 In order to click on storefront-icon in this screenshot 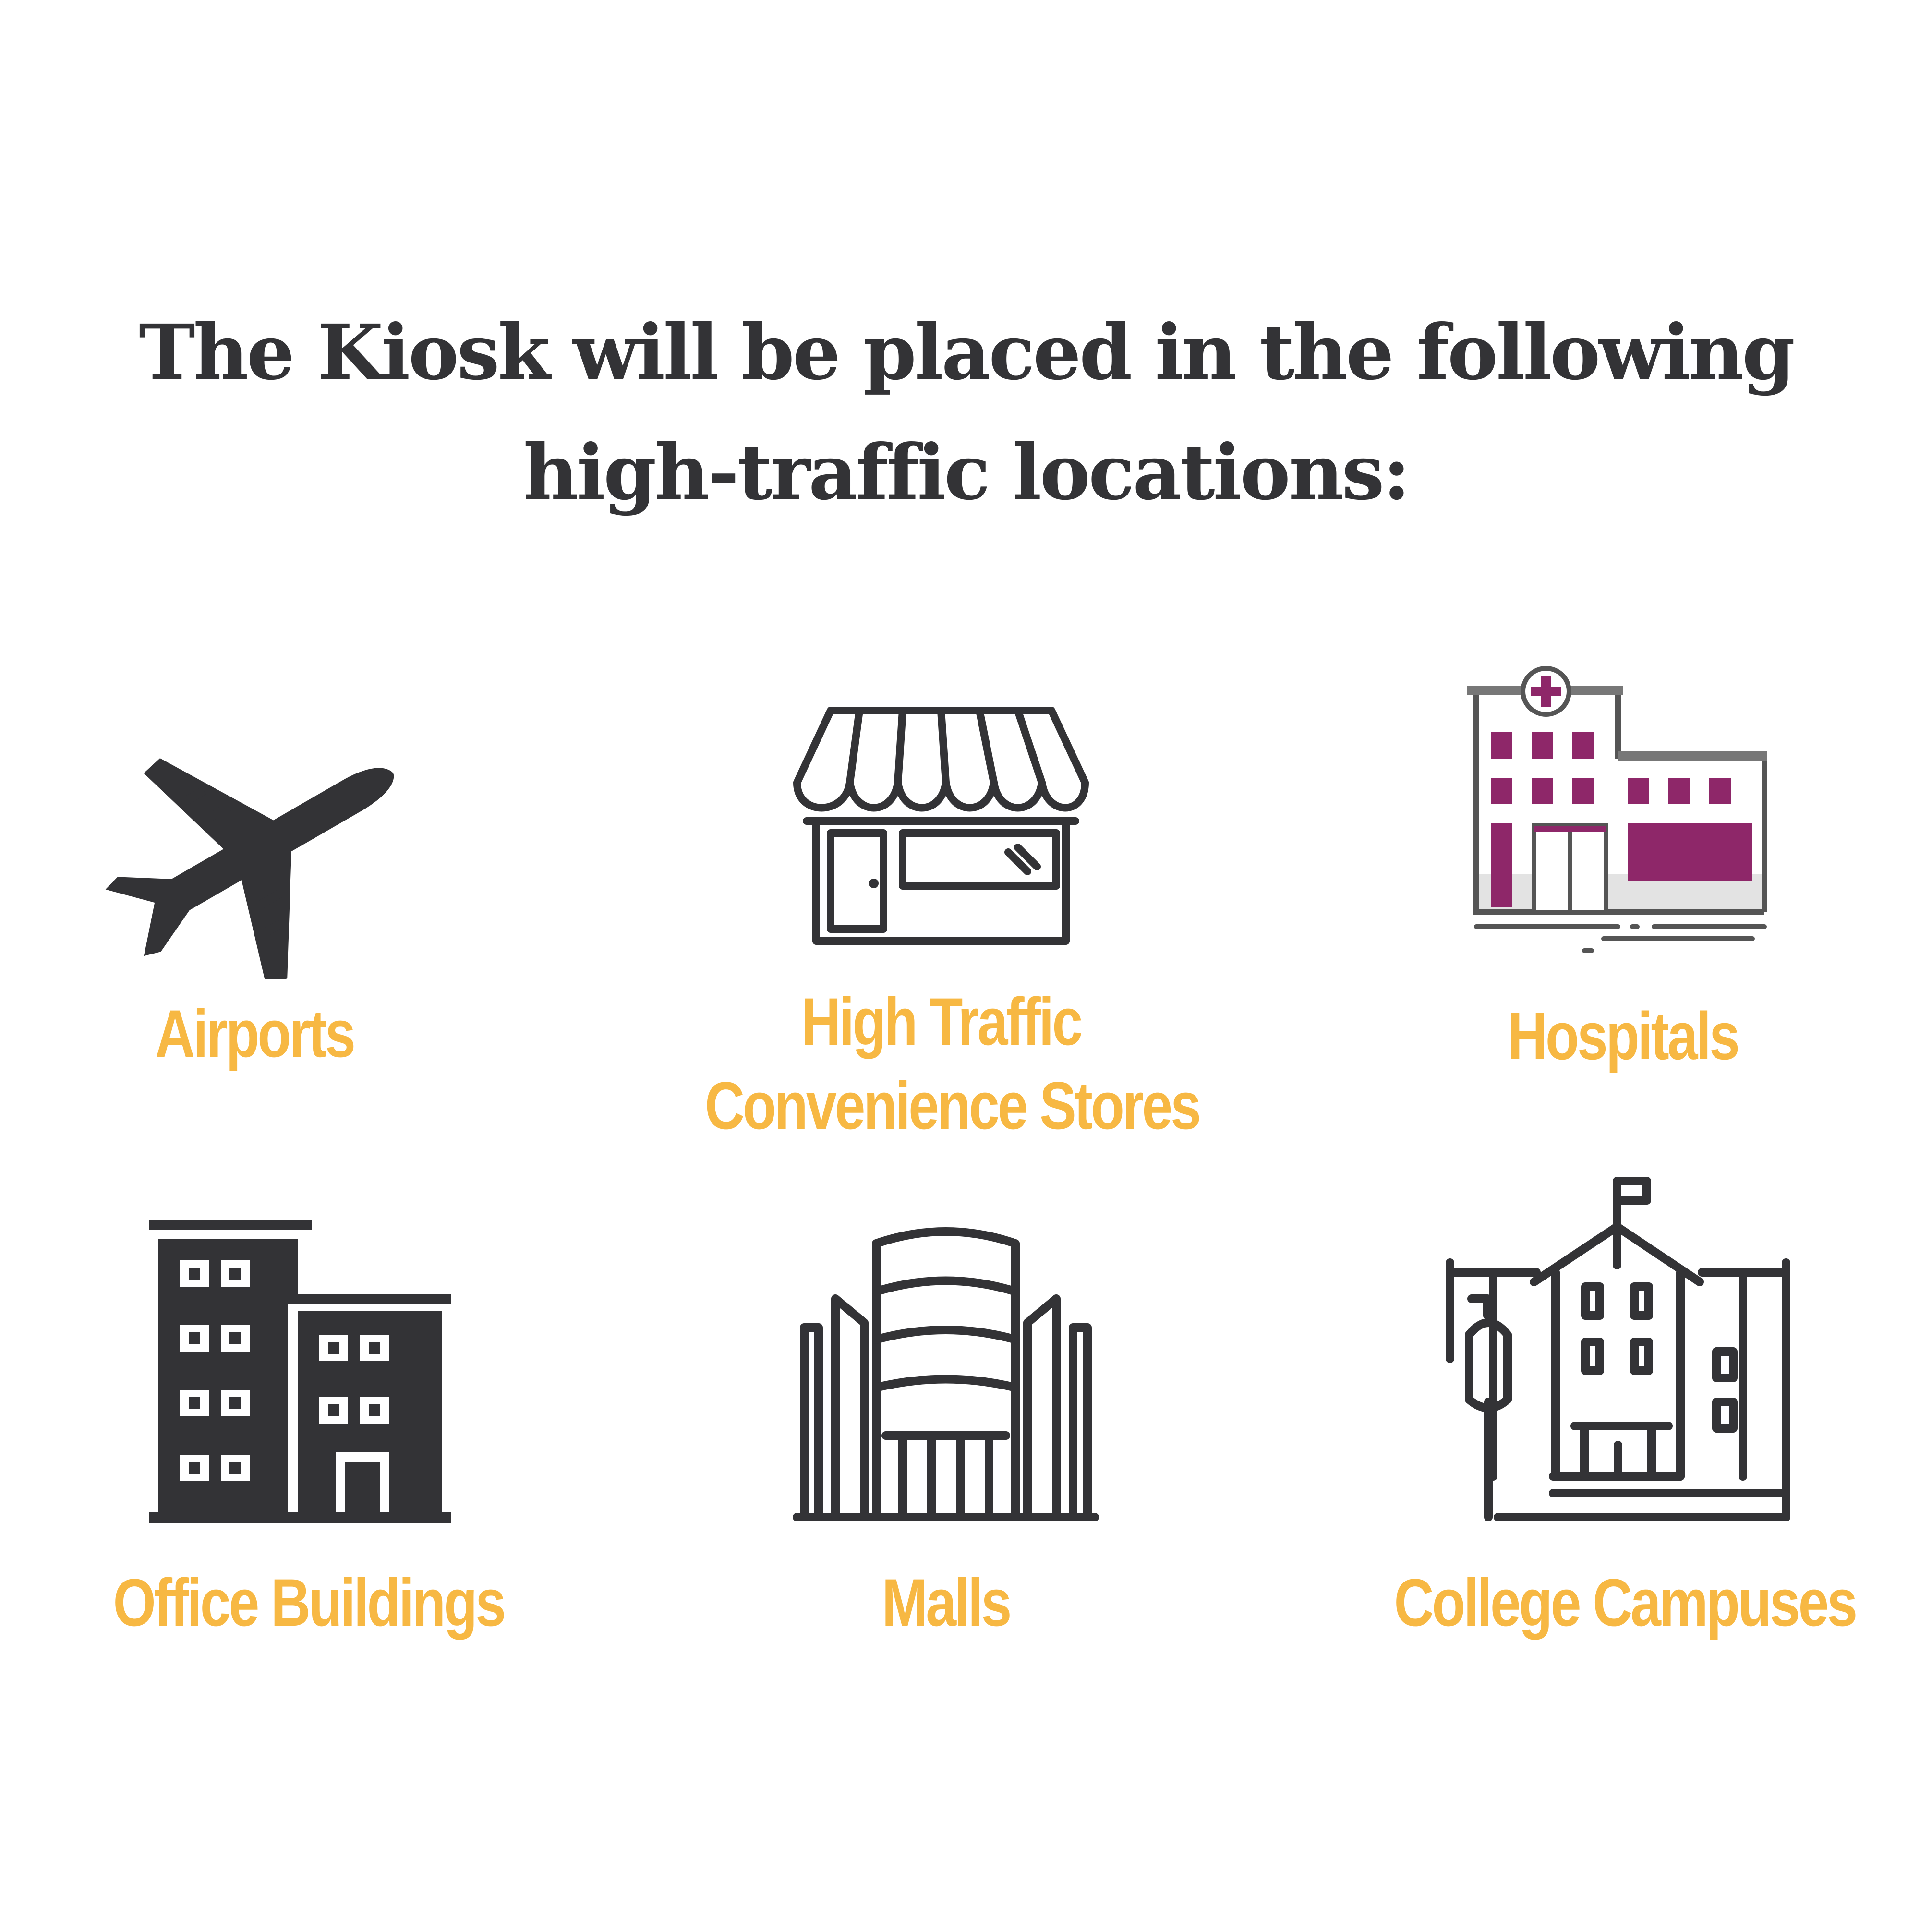, I will do `click(941, 826)`.